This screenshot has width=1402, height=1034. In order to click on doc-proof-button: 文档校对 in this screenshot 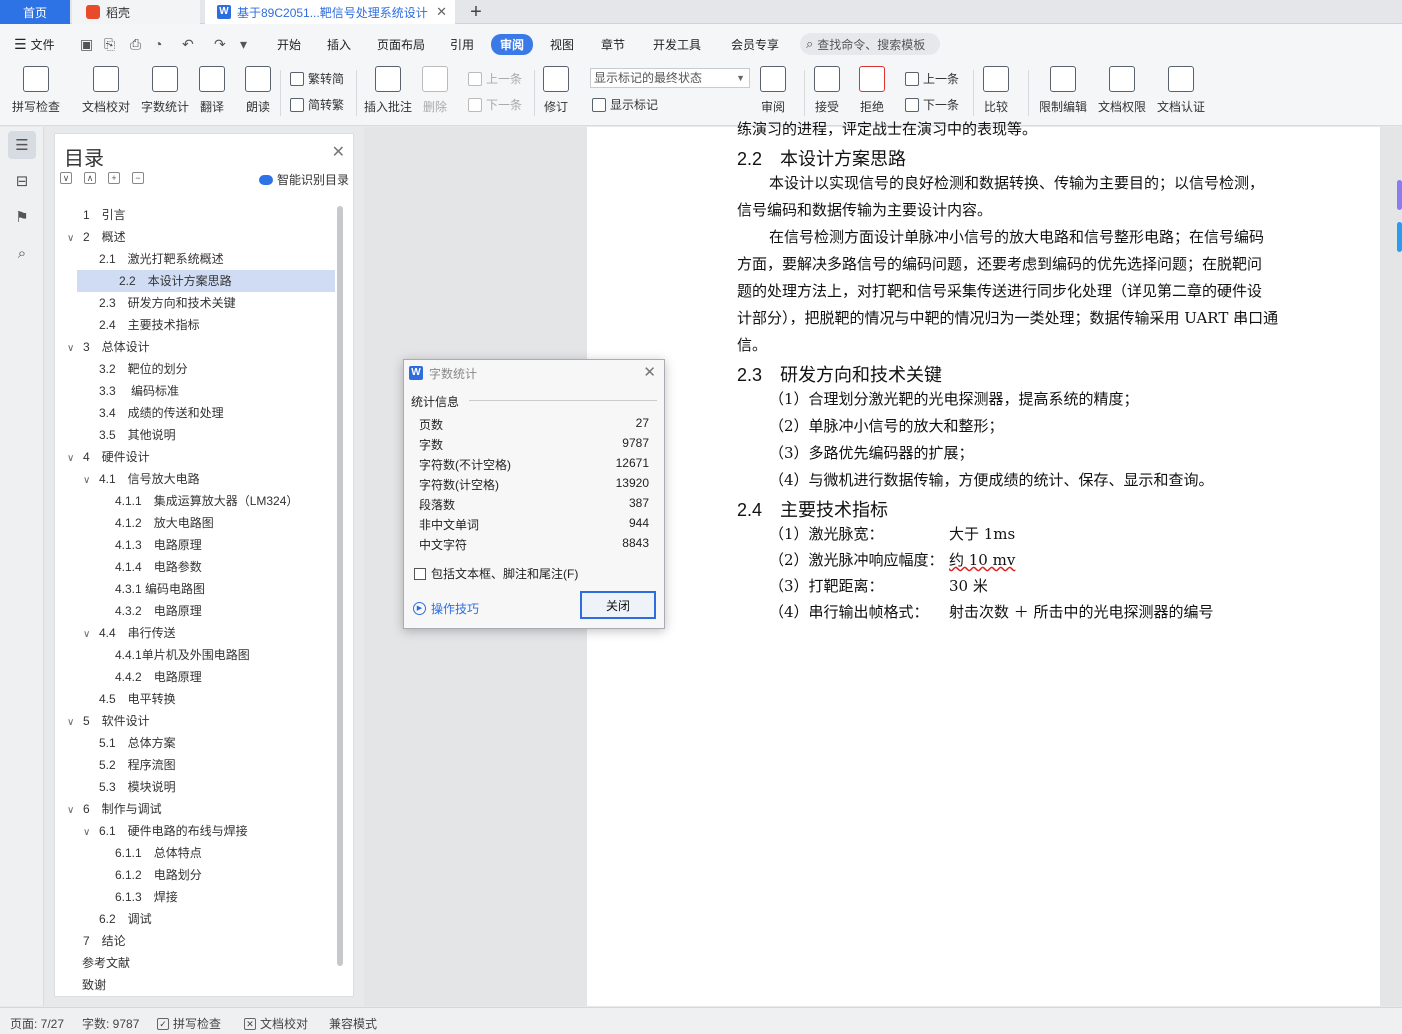, I will do `click(106, 90)`.